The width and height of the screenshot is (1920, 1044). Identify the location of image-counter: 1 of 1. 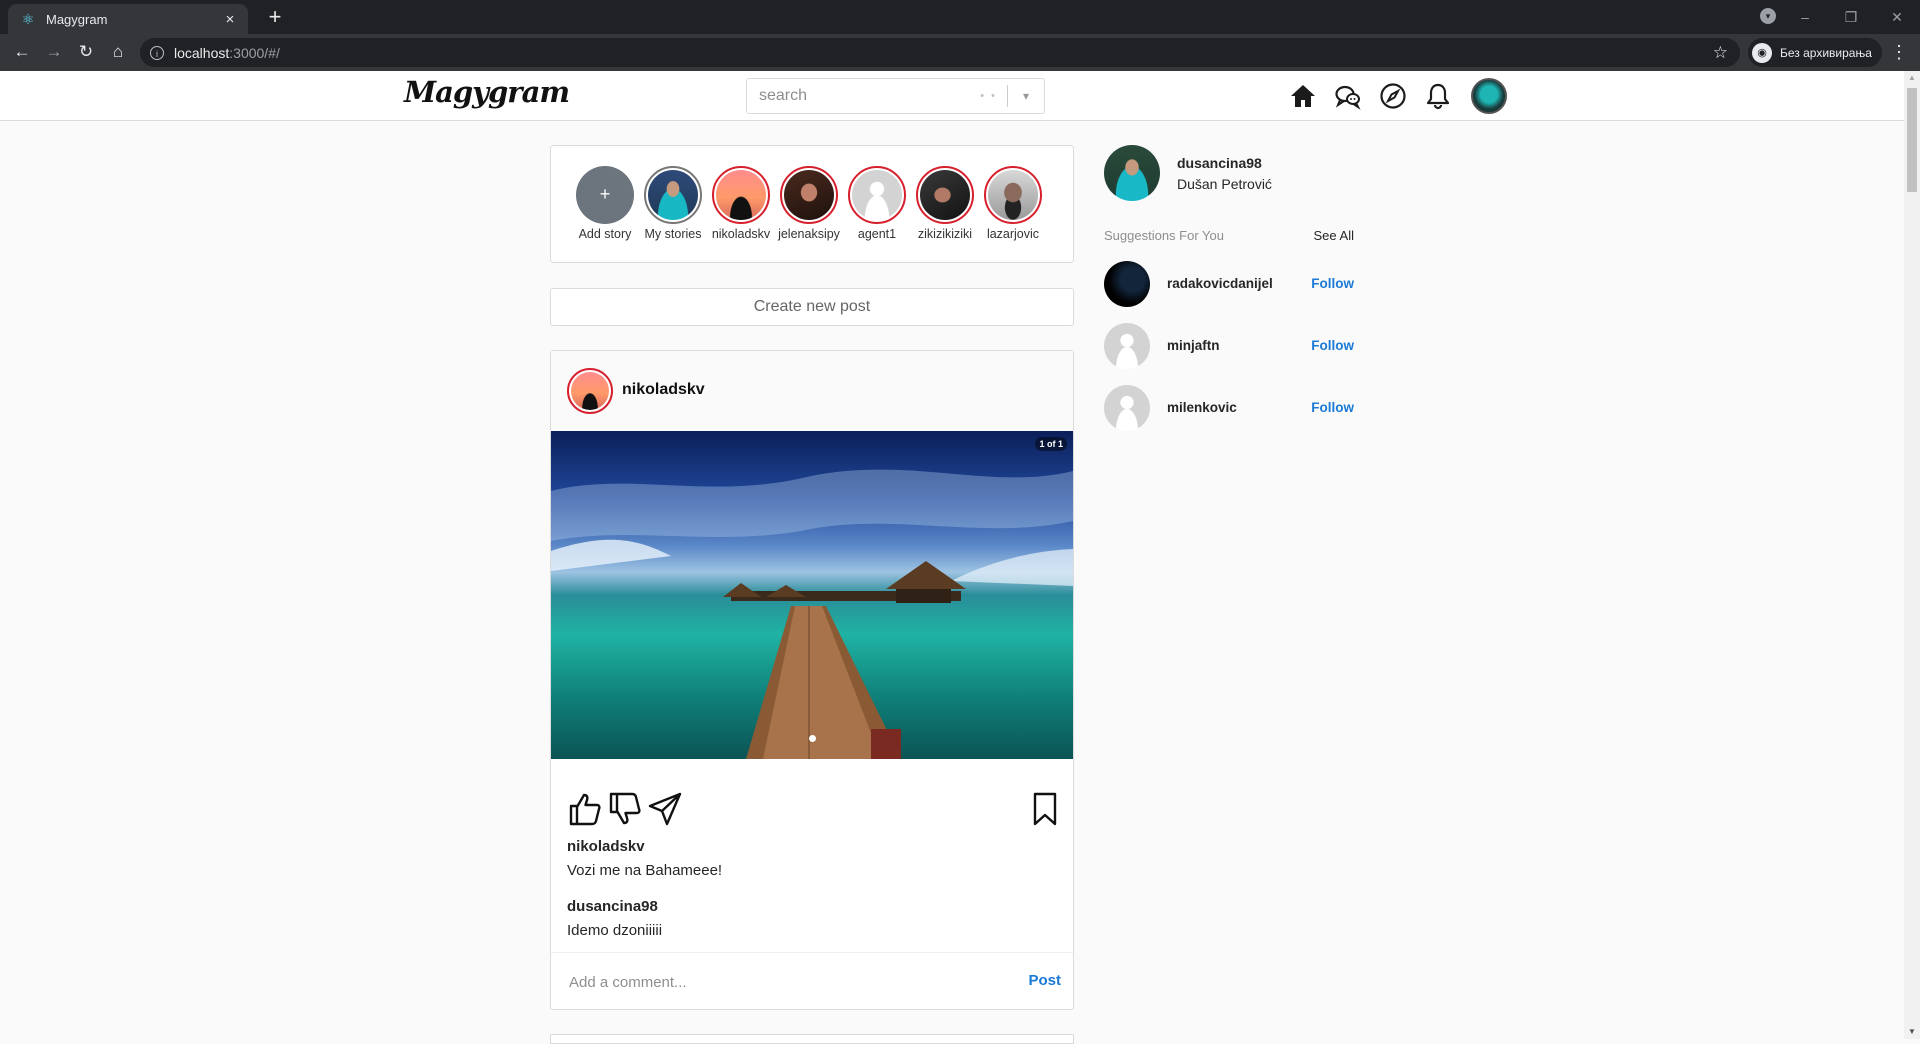
(1051, 444).